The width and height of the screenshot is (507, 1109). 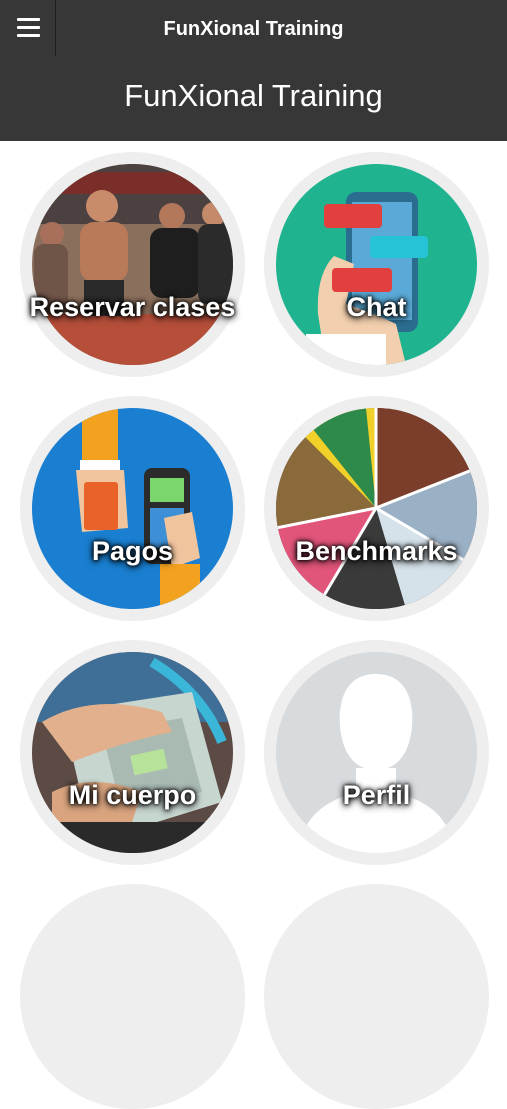 I want to click on sports-collage-icon, so click(x=376, y=508).